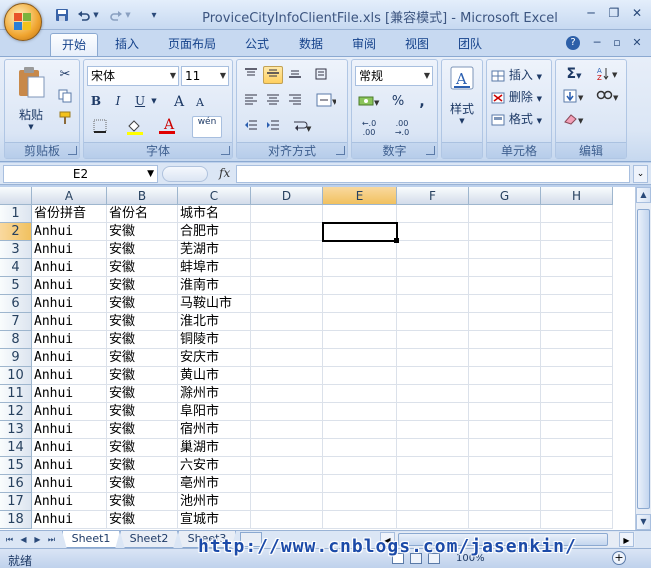  What do you see at coordinates (433, 174) in the screenshot?
I see `formula-input` at bounding box center [433, 174].